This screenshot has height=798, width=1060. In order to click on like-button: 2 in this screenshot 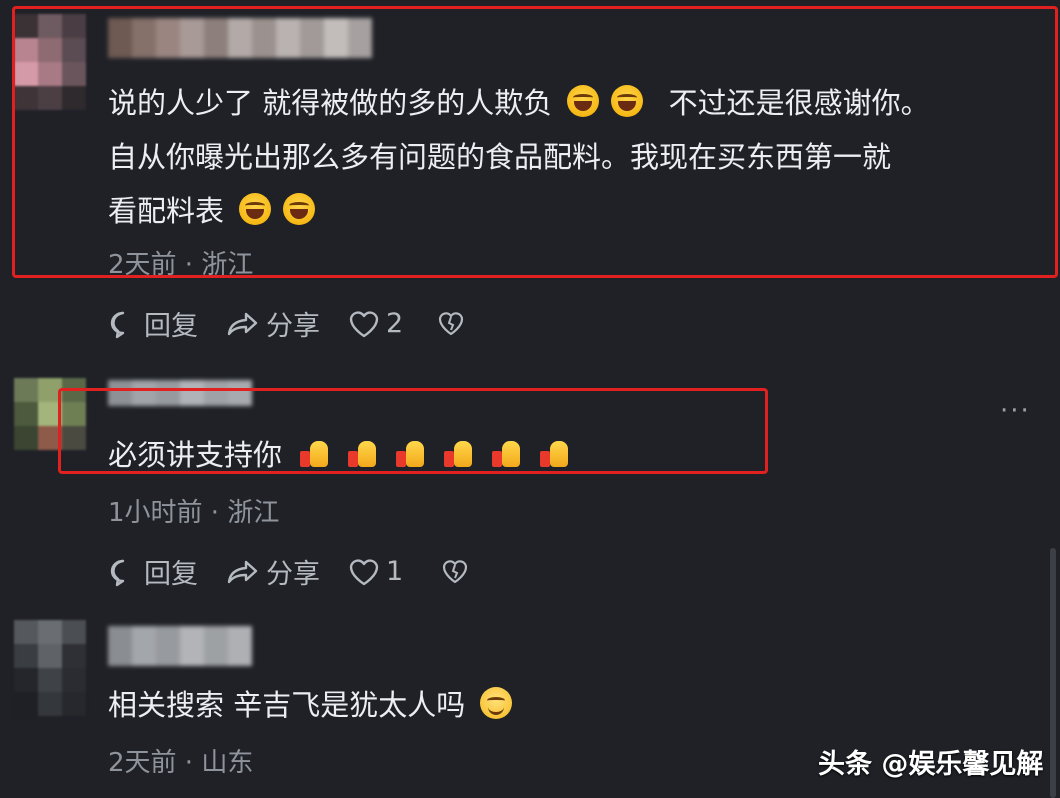, I will do `click(375, 323)`.